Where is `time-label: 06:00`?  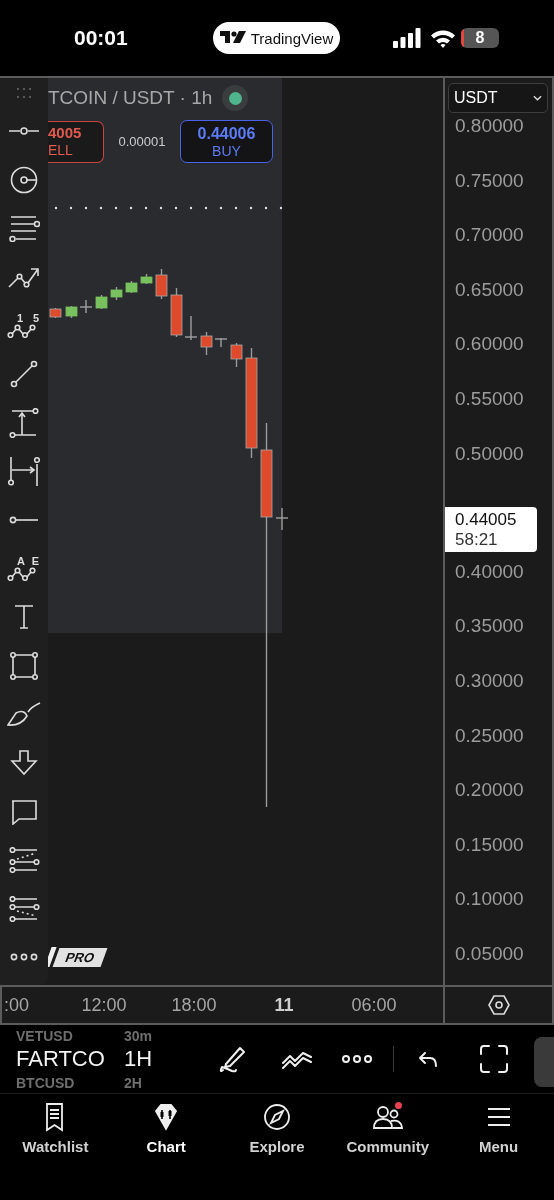 time-label: 06:00 is located at coordinates (374, 1005).